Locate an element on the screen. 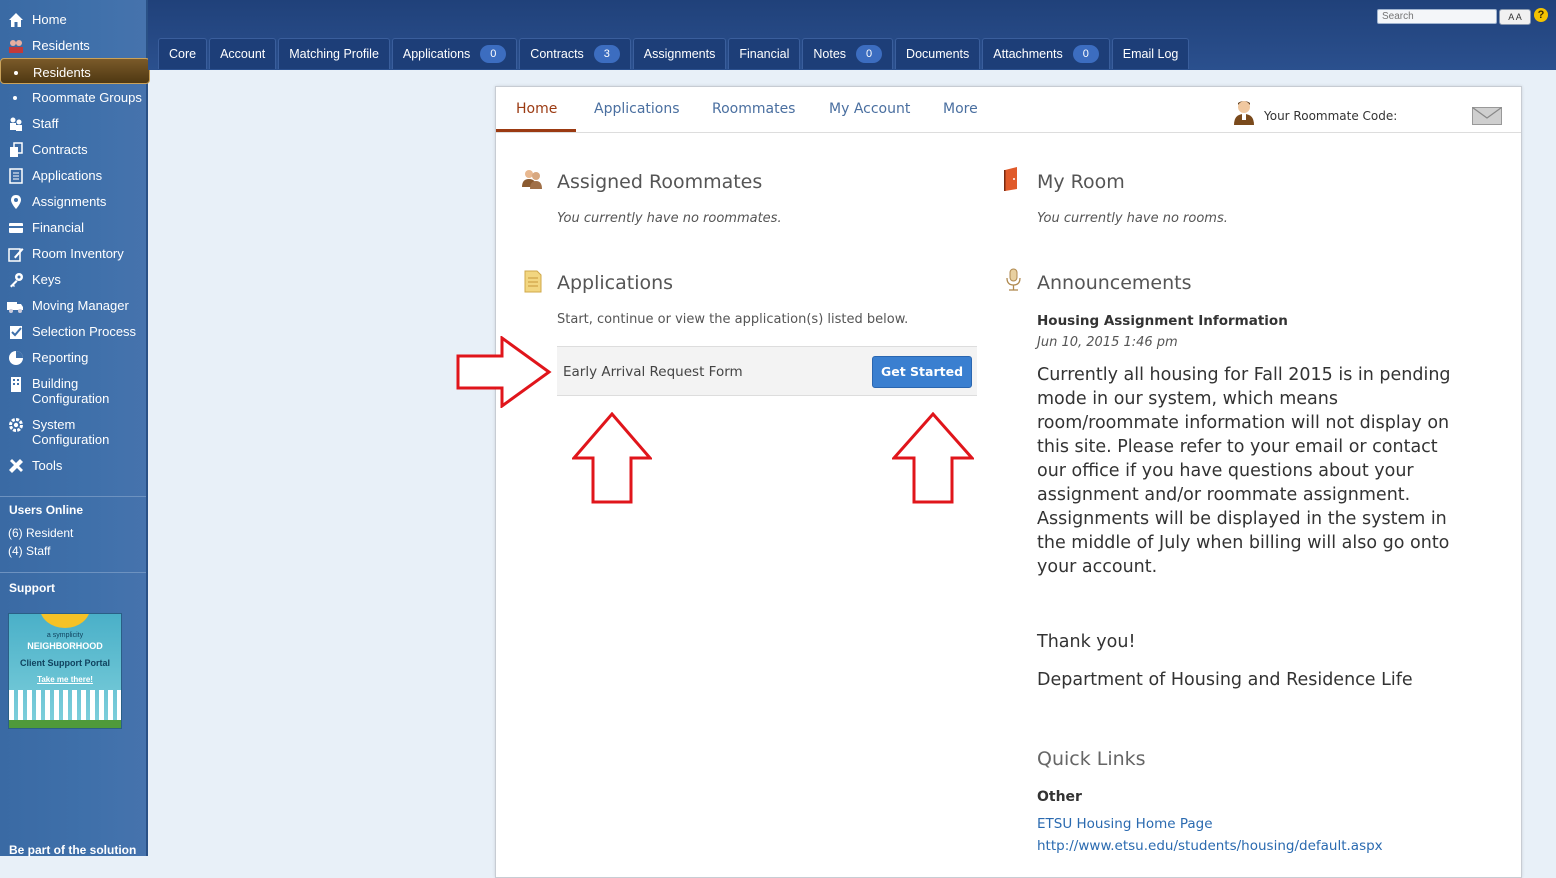 Image resolution: width=1556 pixels, height=878 pixels. sidebar-item-label: Reporting is located at coordinates (60, 357).